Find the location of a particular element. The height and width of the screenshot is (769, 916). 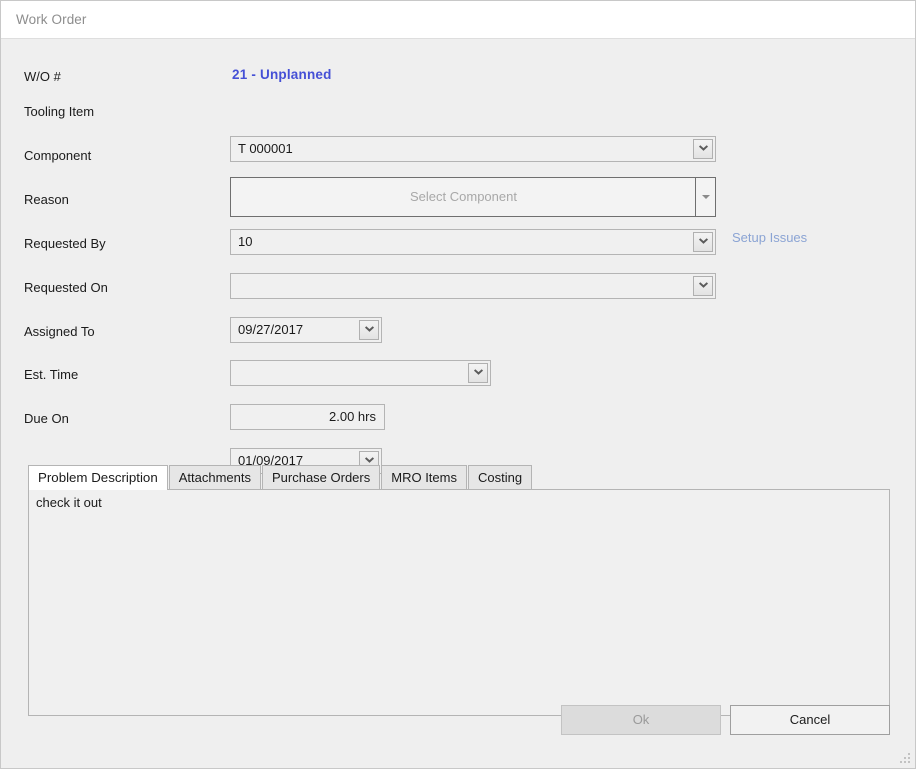

label-component: Component is located at coordinates (58, 155).